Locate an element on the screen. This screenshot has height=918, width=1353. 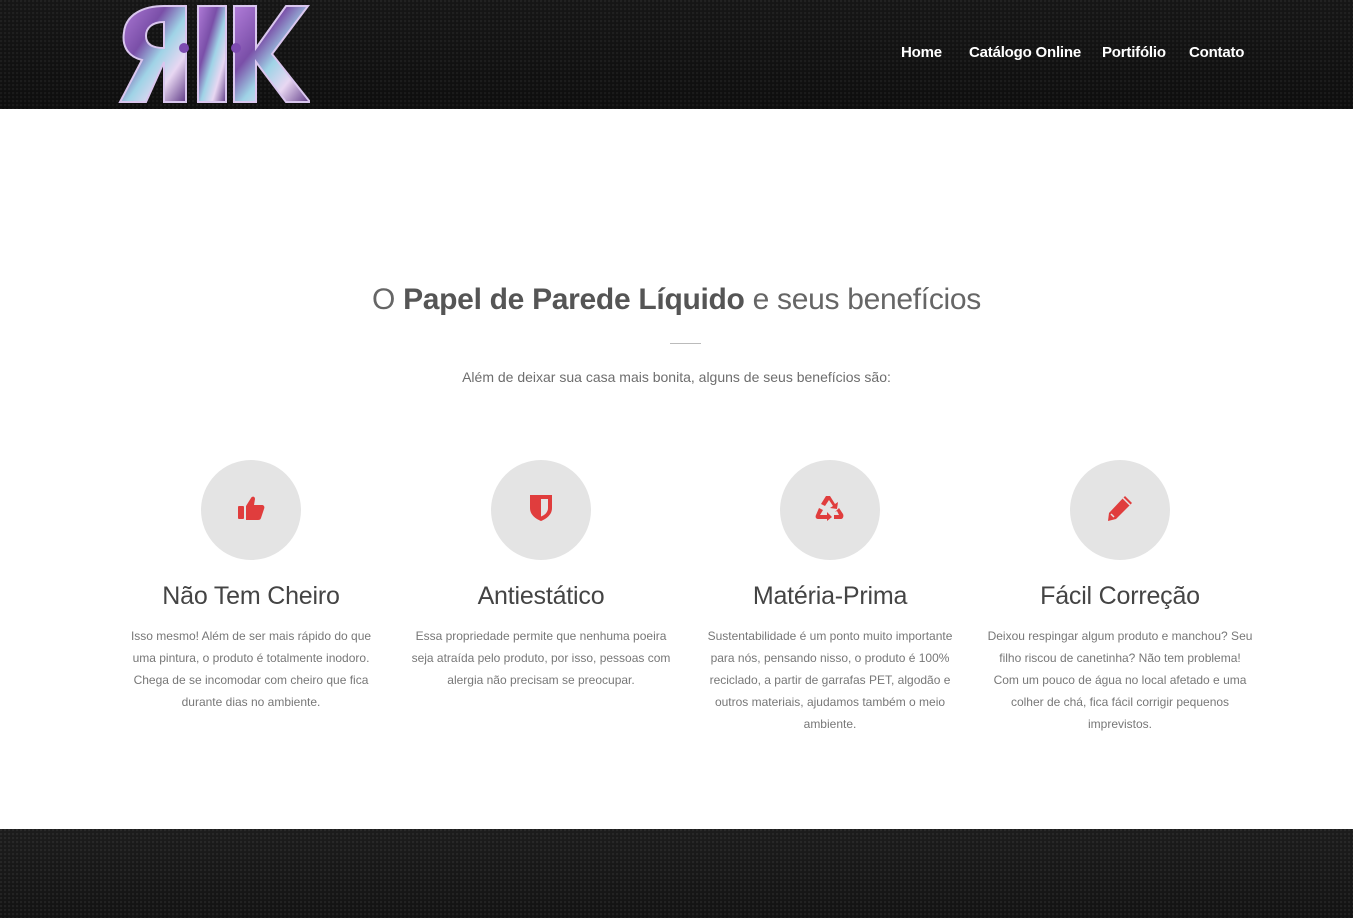
main-nav: Home Catálogo Online Portifólio Contato is located at coordinates (676, 55).